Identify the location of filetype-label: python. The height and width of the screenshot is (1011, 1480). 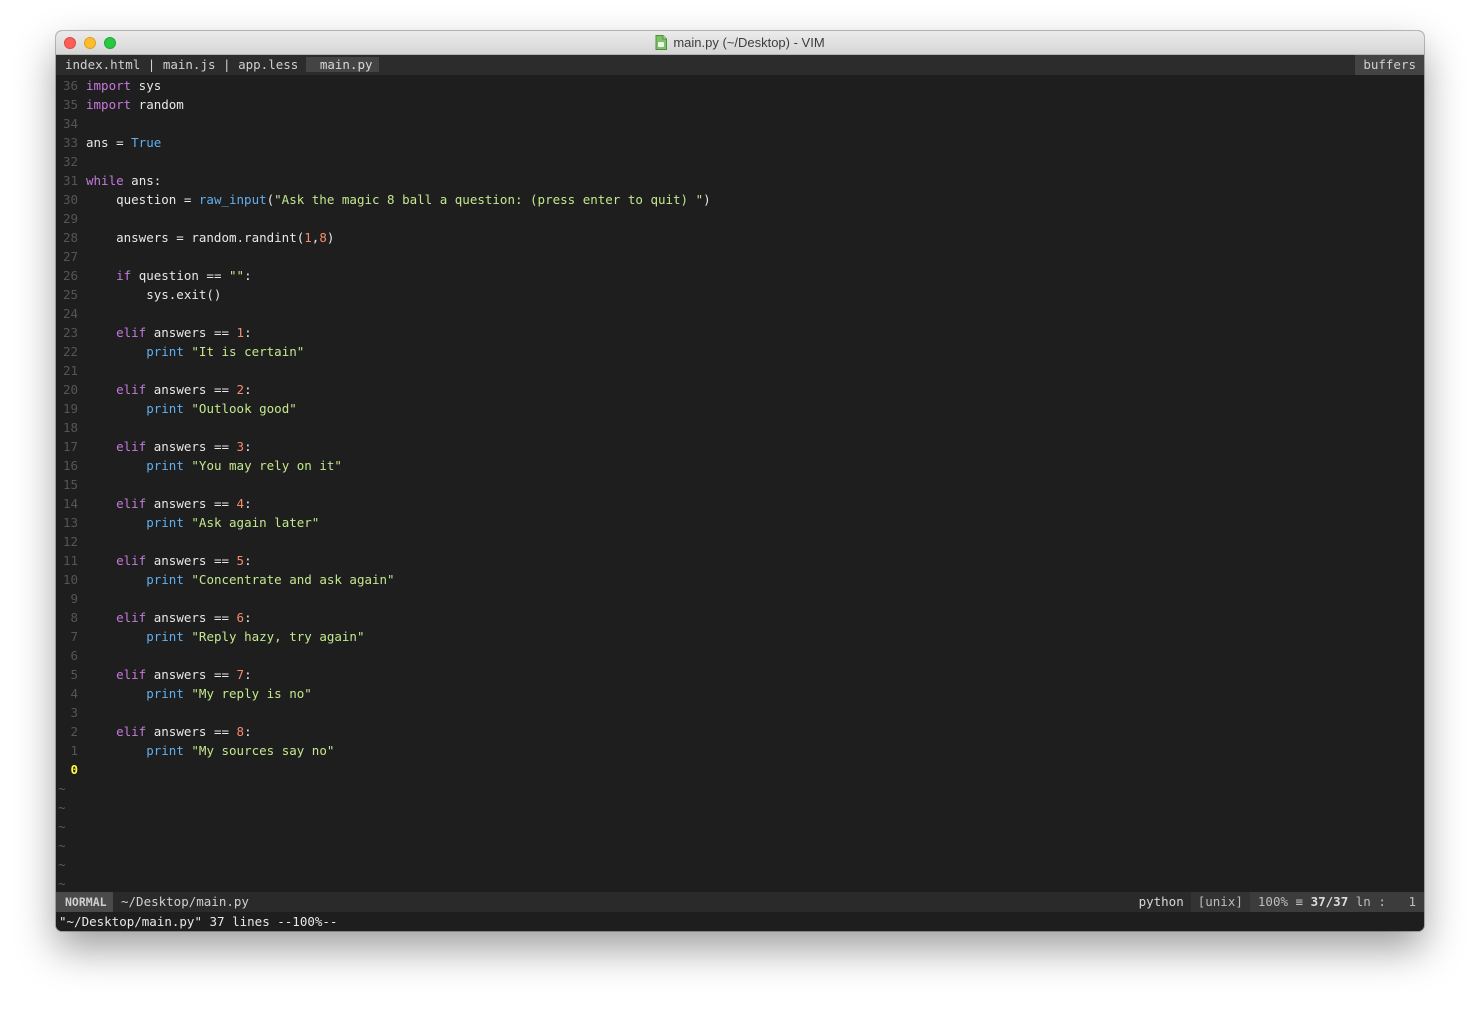
(1161, 902).